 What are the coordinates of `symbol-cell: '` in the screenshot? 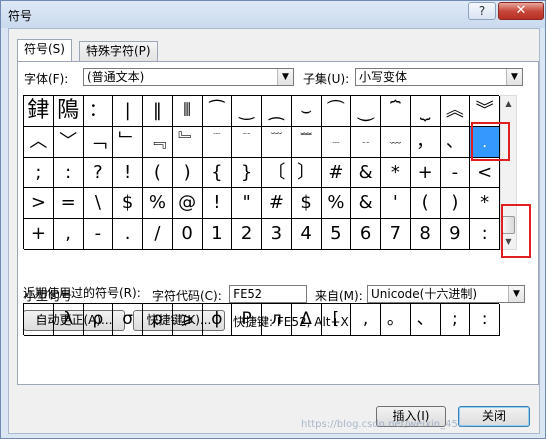 It's located at (396, 204).